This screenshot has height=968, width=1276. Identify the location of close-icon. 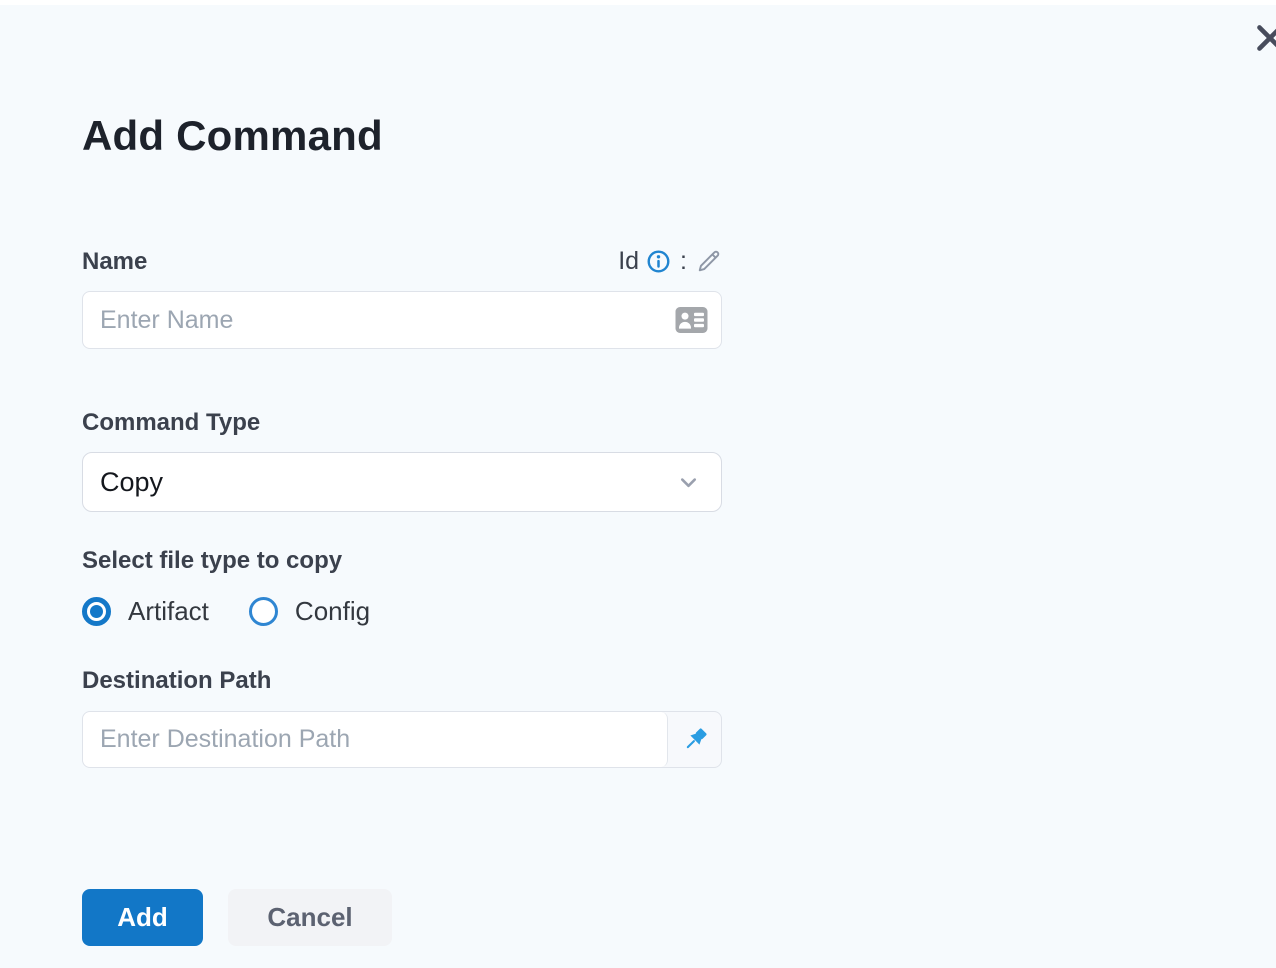
(1264, 38).